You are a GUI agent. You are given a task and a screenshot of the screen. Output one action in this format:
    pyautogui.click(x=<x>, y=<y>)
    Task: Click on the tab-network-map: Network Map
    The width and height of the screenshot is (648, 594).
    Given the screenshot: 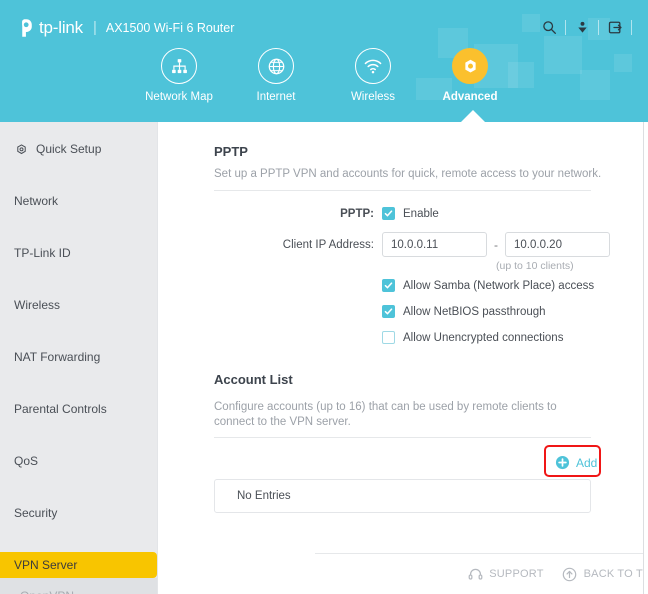 What is the action you would take?
    pyautogui.click(x=179, y=75)
    